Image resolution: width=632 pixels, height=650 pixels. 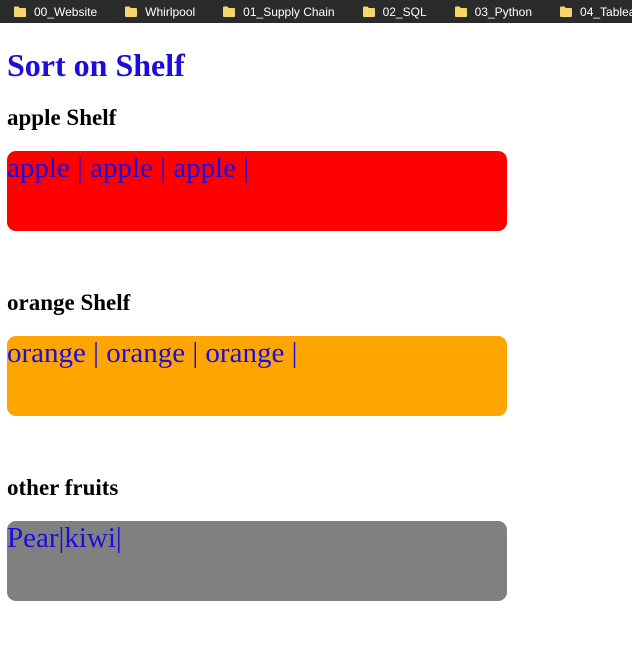 I want to click on page-title: Sort on Shelf, so click(x=96, y=65).